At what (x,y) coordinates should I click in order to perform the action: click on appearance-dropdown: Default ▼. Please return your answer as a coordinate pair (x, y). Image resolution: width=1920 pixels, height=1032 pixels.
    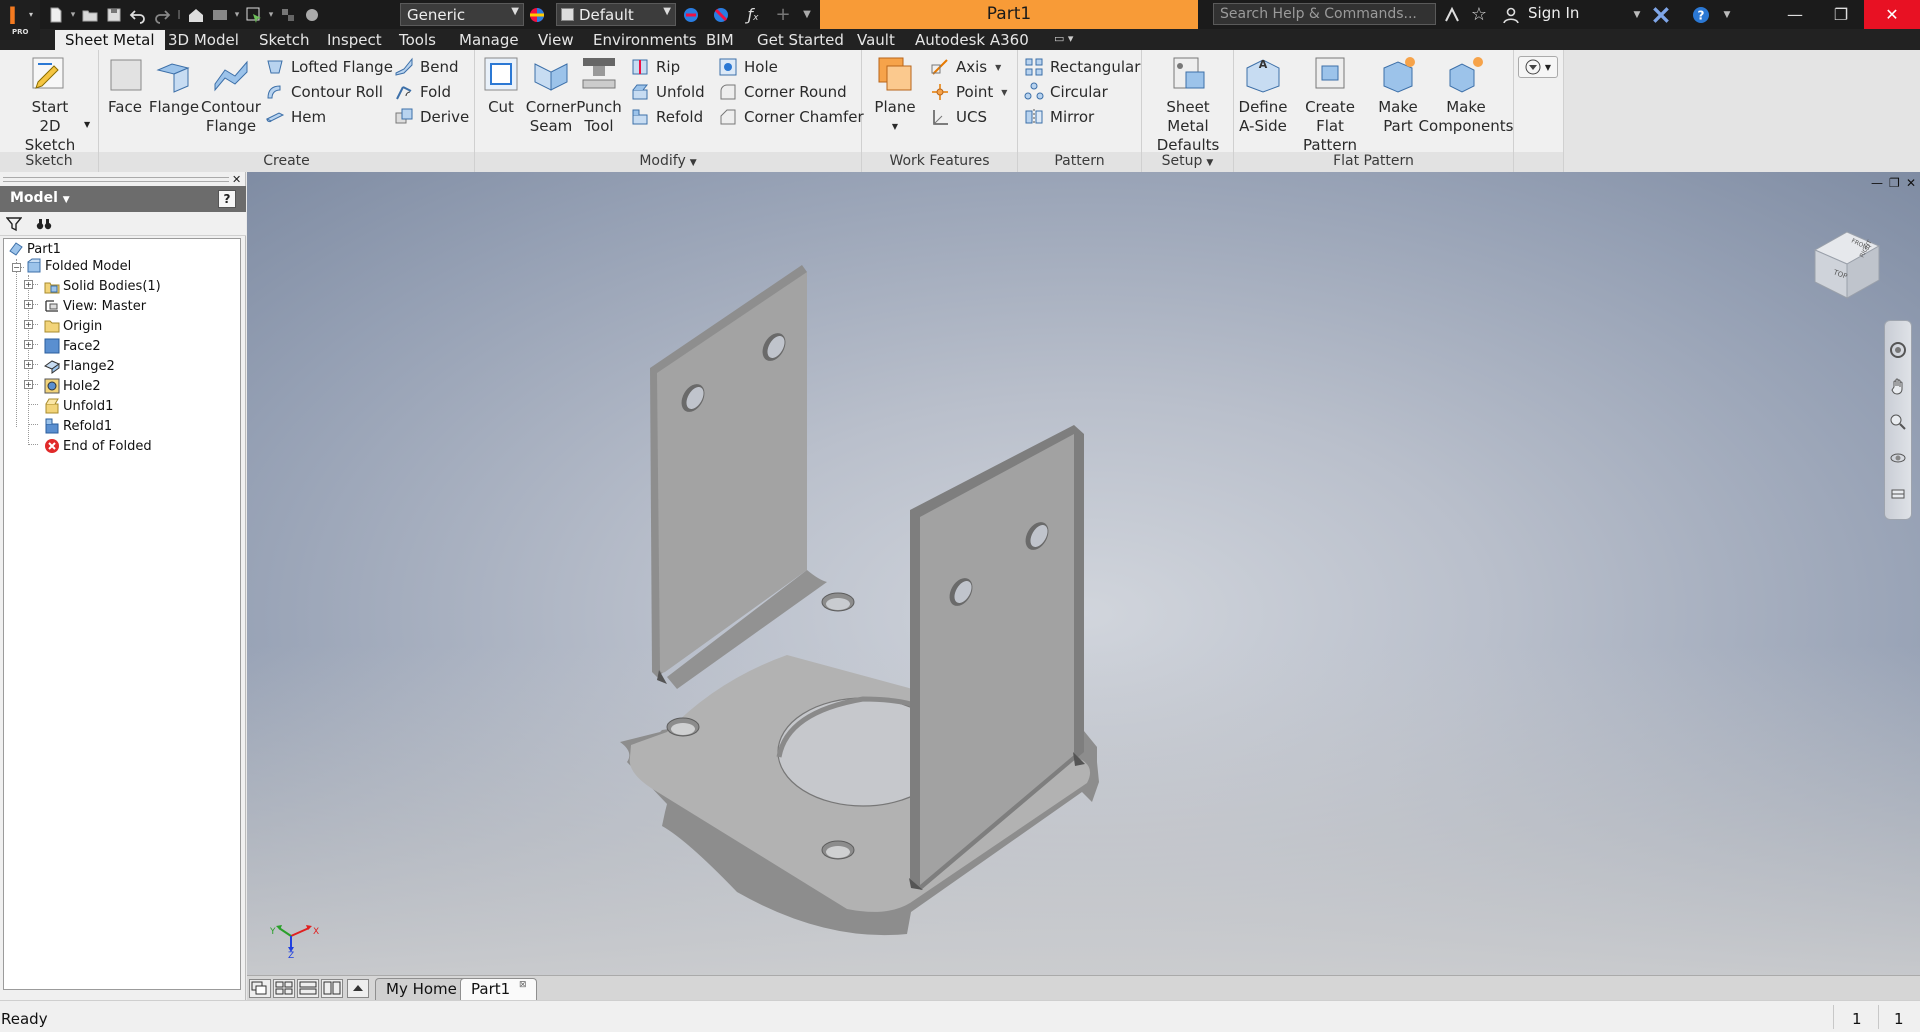
    Looking at the image, I should click on (616, 14).